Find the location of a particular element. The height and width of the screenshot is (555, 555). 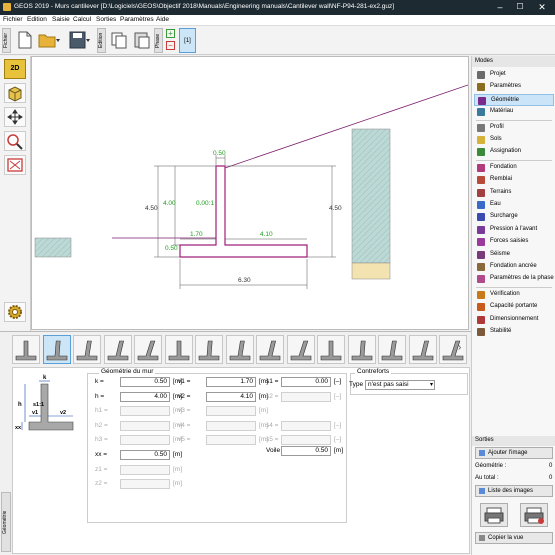

menu-saisie: Saisie is located at coordinates (61, 19).